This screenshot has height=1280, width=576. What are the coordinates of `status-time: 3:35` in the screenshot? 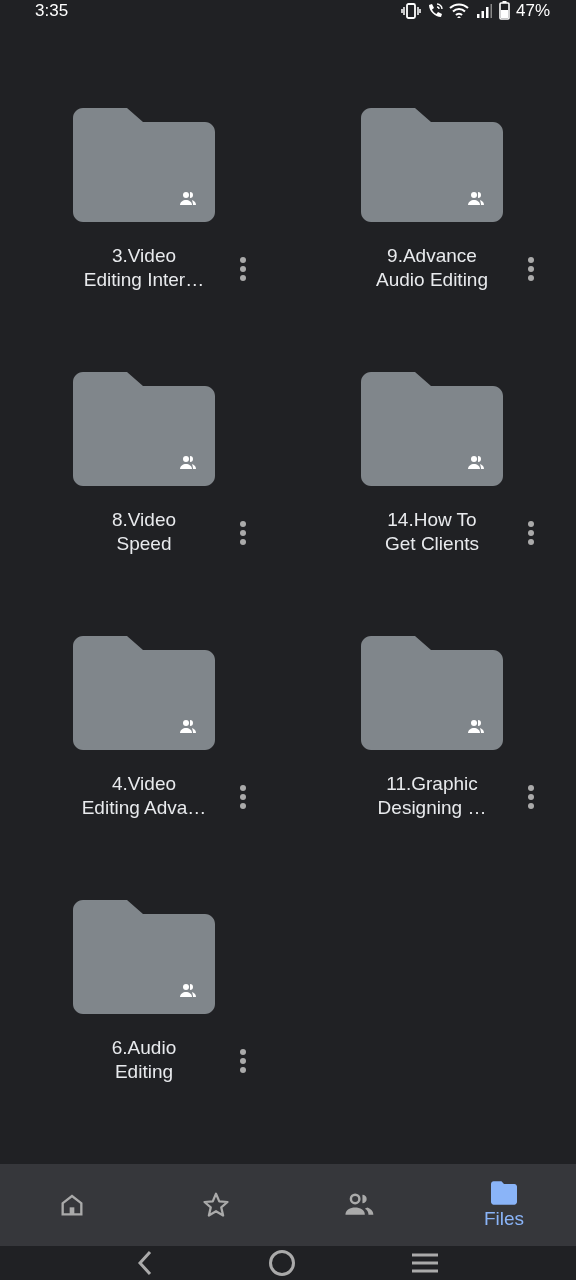 It's located at (52, 10).